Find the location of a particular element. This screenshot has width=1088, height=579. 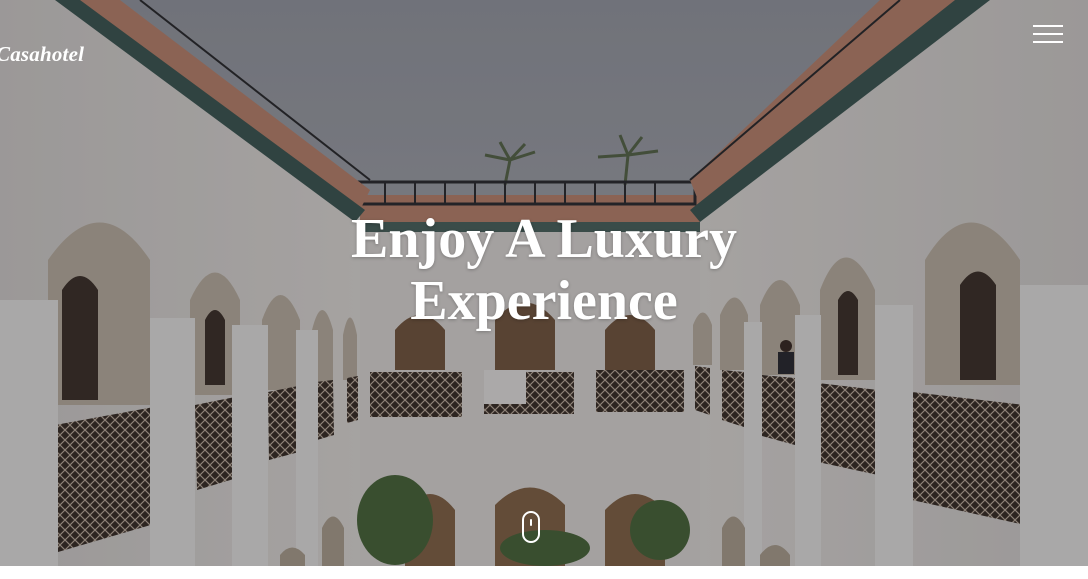

menu-line-top is located at coordinates (1048, 26).